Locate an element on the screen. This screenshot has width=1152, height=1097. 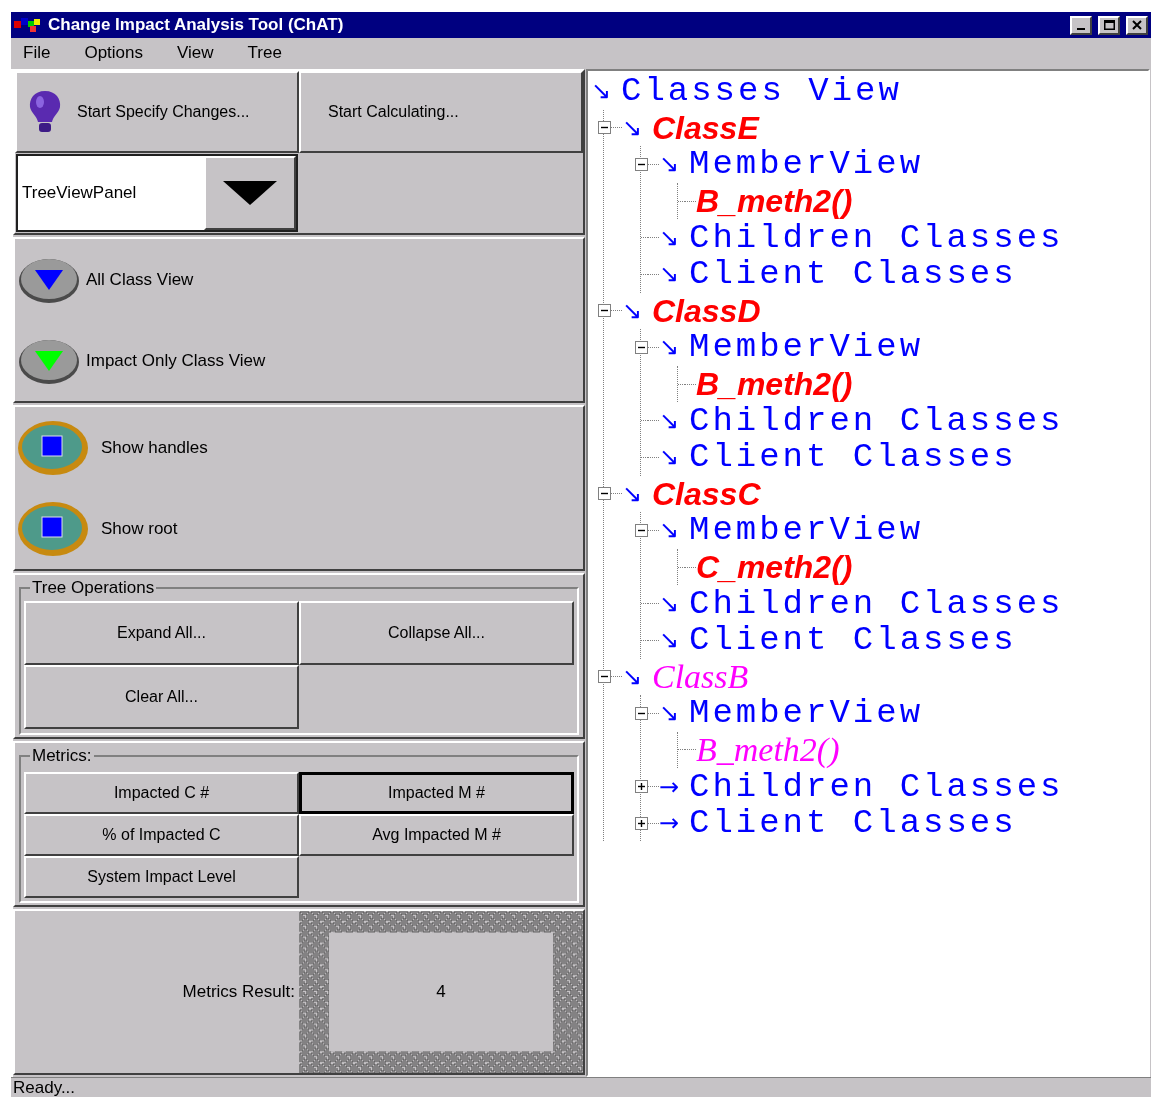
maximize-button is located at coordinates (1109, 25).